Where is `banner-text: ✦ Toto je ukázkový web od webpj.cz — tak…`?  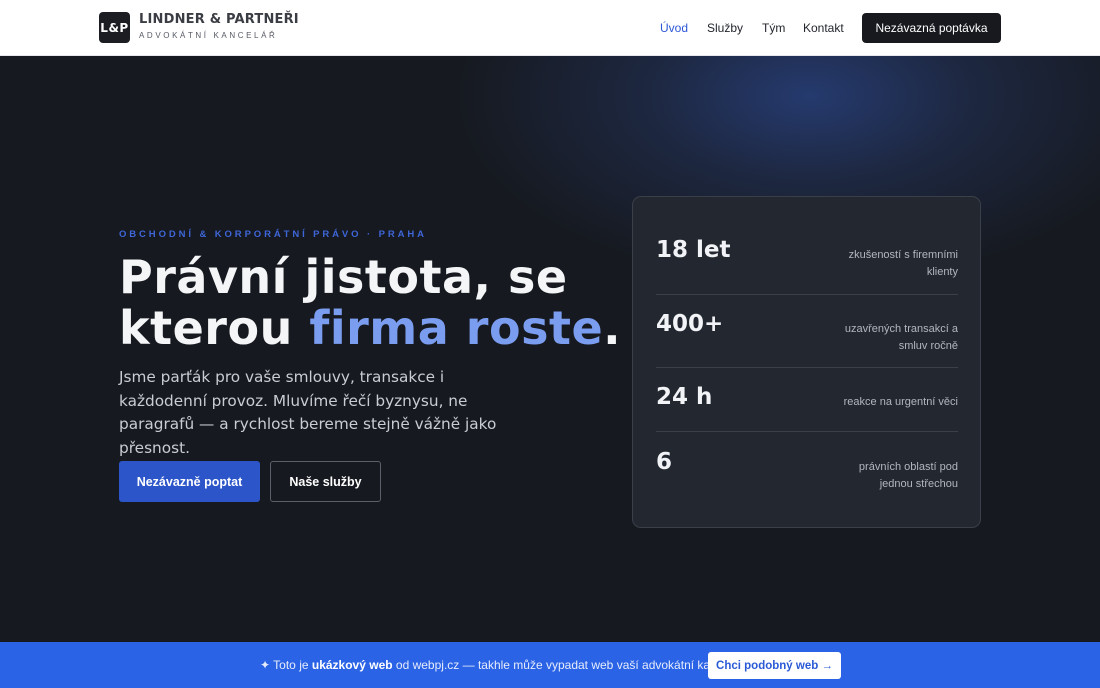
banner-text: ✦ Toto je ukázkový web od webpj.cz — tak… is located at coordinates (506, 665).